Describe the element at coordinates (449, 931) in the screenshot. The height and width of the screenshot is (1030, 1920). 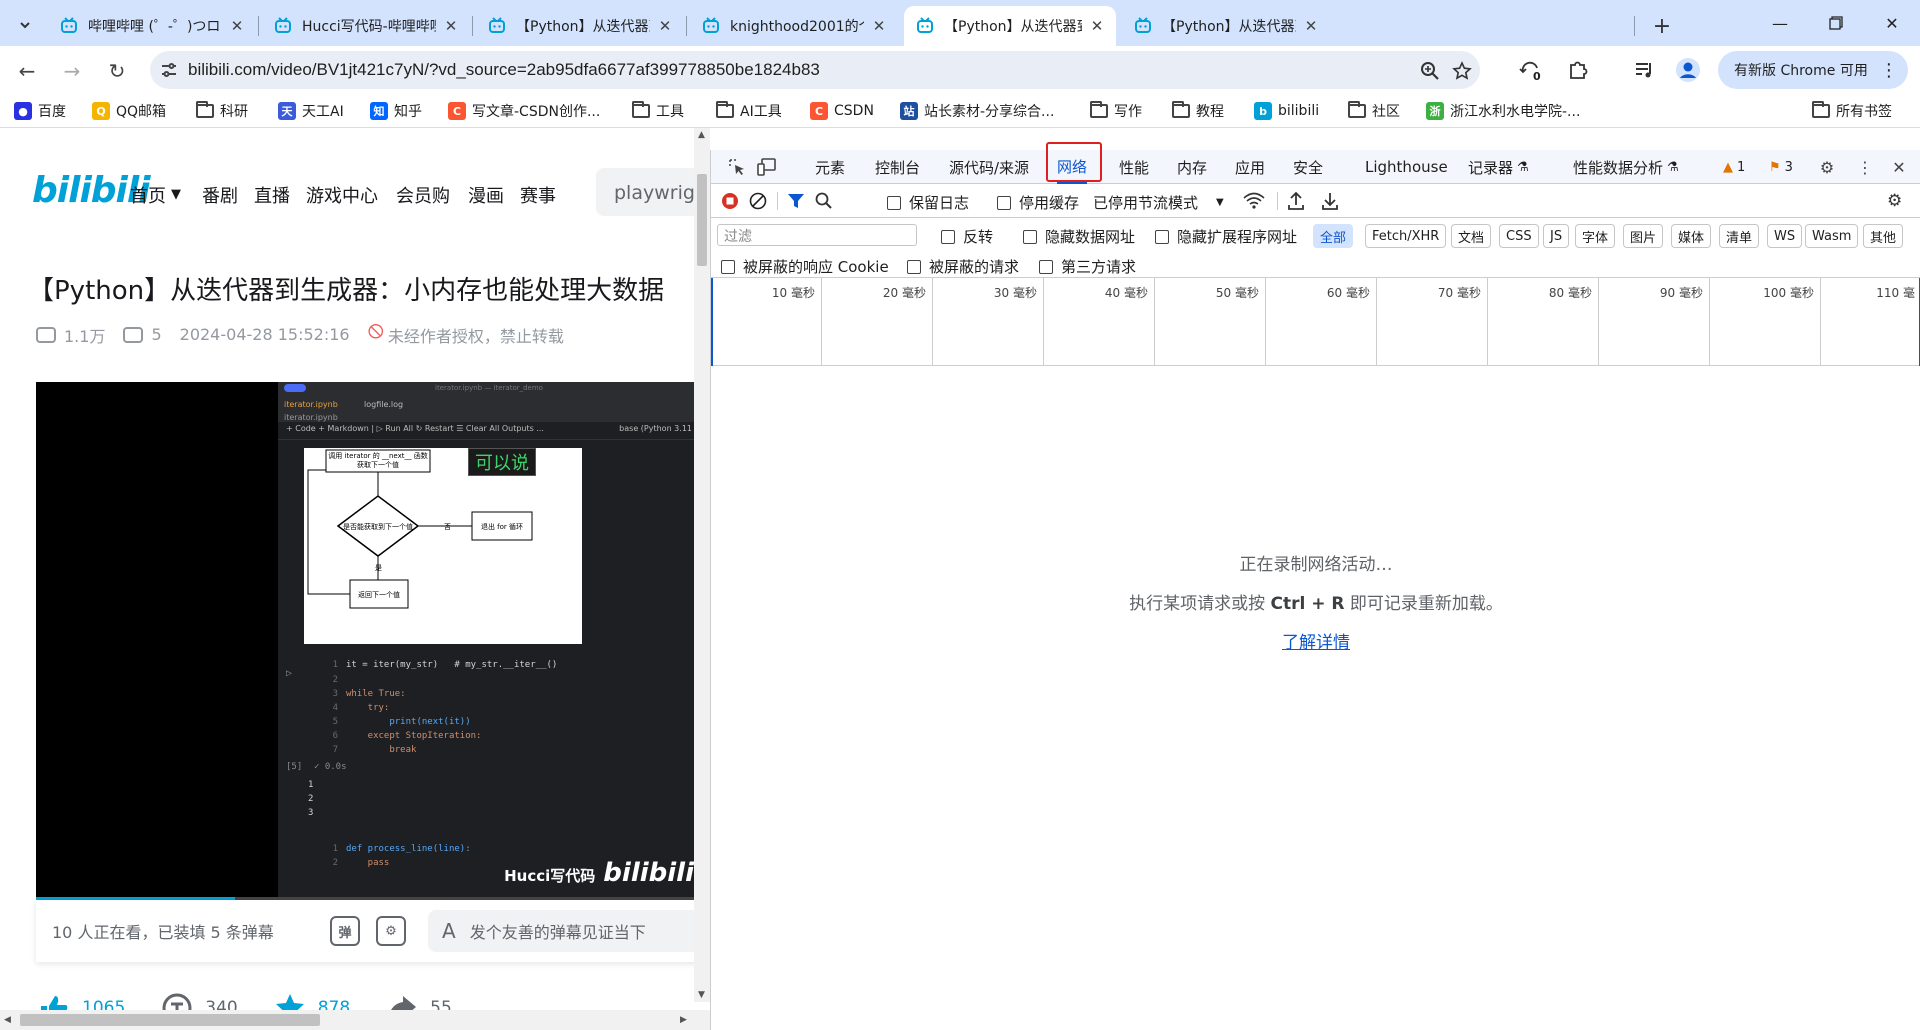
I see `text-format-icon: A` at that location.